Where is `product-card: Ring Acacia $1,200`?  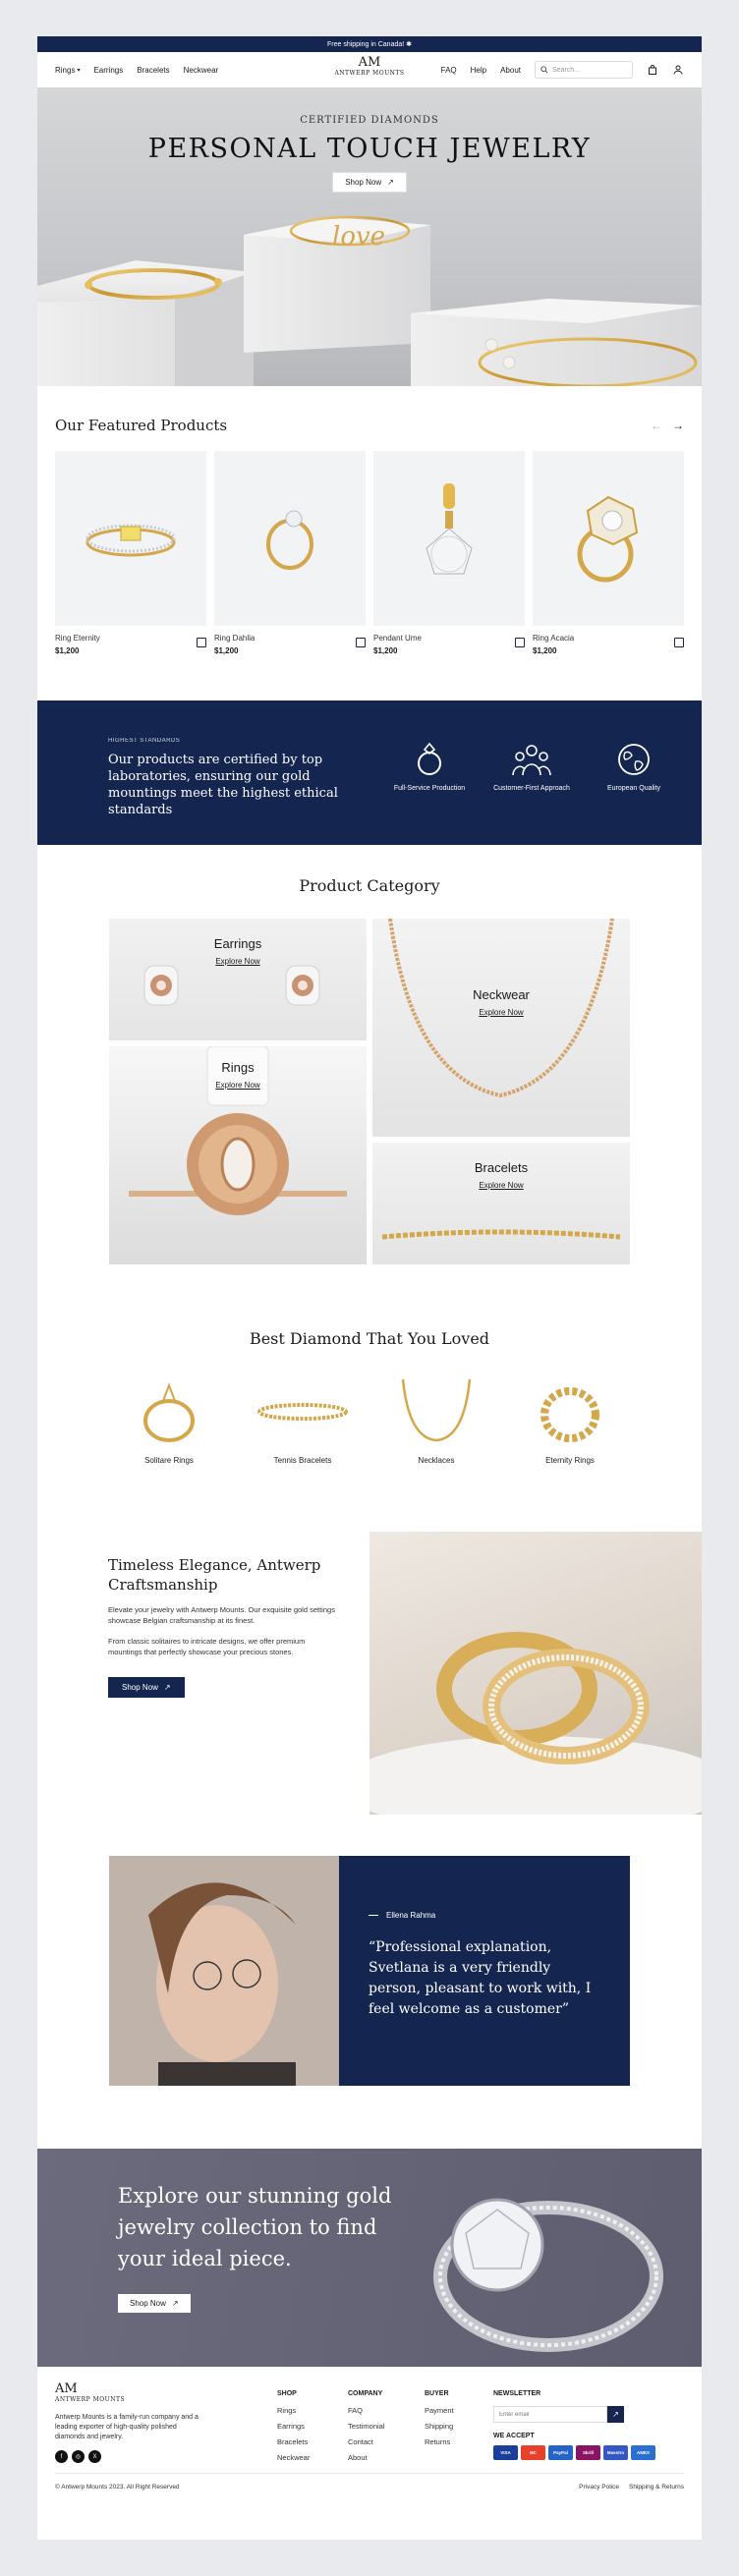
product-card: Ring Acacia $1,200 is located at coordinates (609, 553).